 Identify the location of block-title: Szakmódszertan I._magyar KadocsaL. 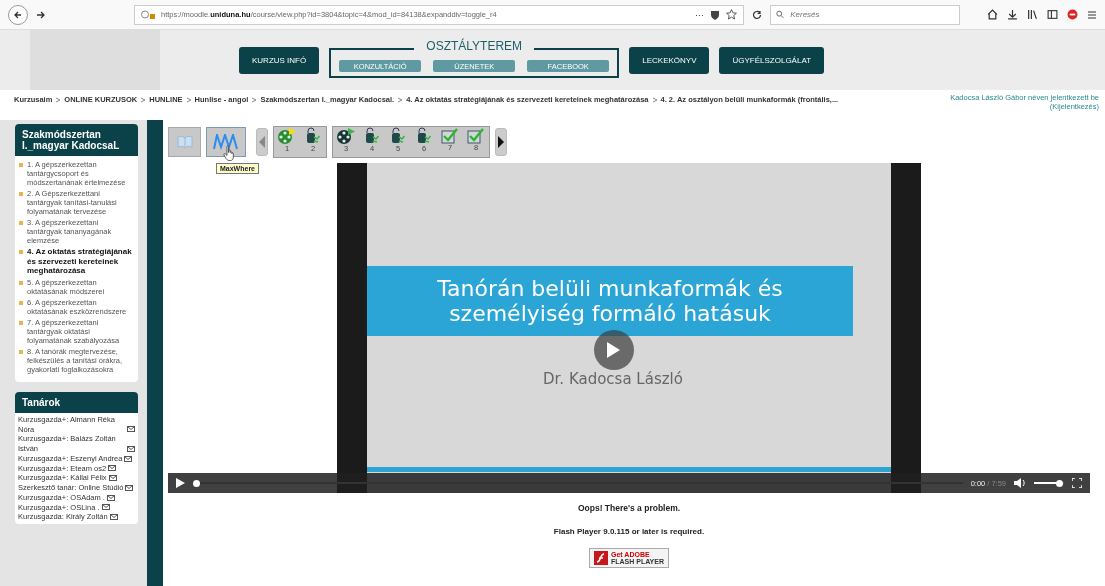
(76, 140).